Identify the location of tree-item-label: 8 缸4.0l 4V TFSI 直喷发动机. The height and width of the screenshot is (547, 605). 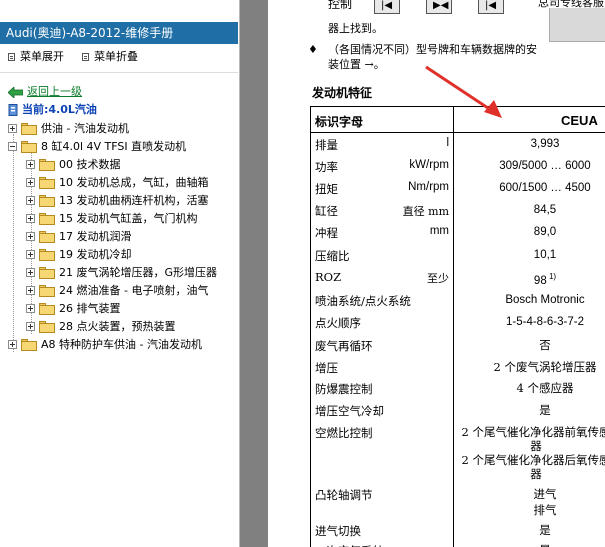
(114, 146).